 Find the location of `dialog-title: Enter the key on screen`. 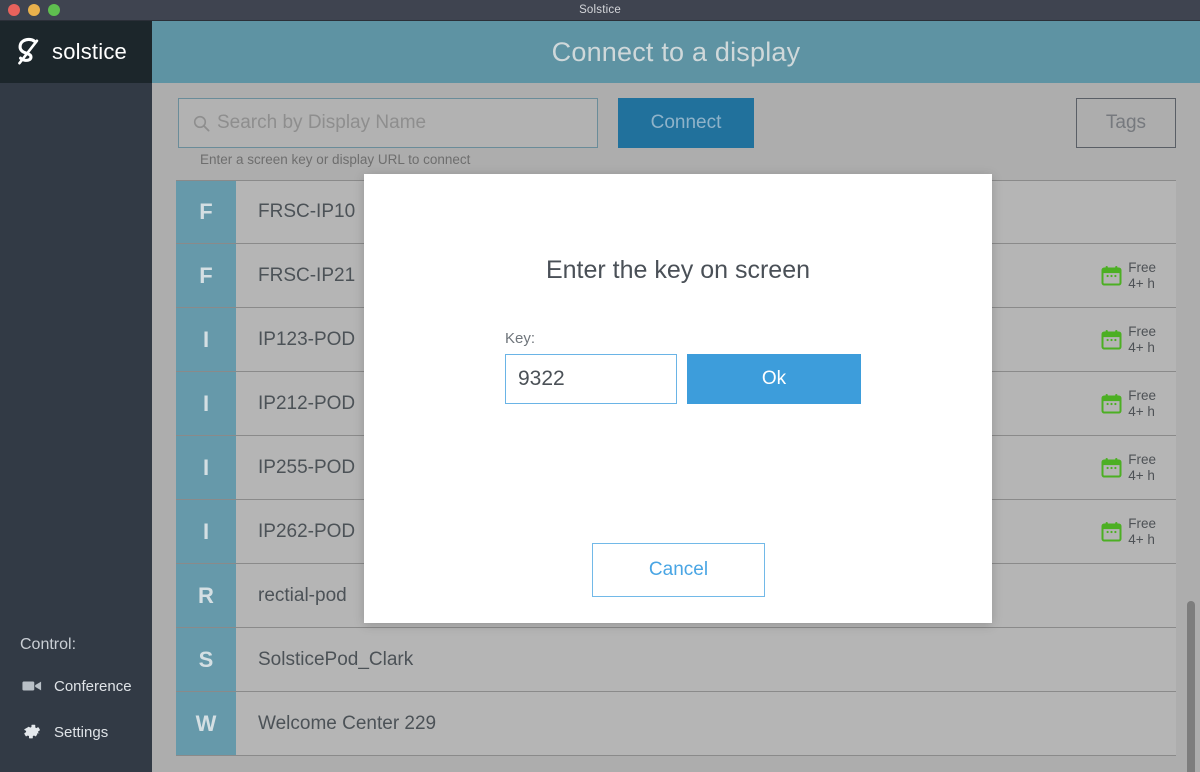

dialog-title: Enter the key on screen is located at coordinates (678, 270).